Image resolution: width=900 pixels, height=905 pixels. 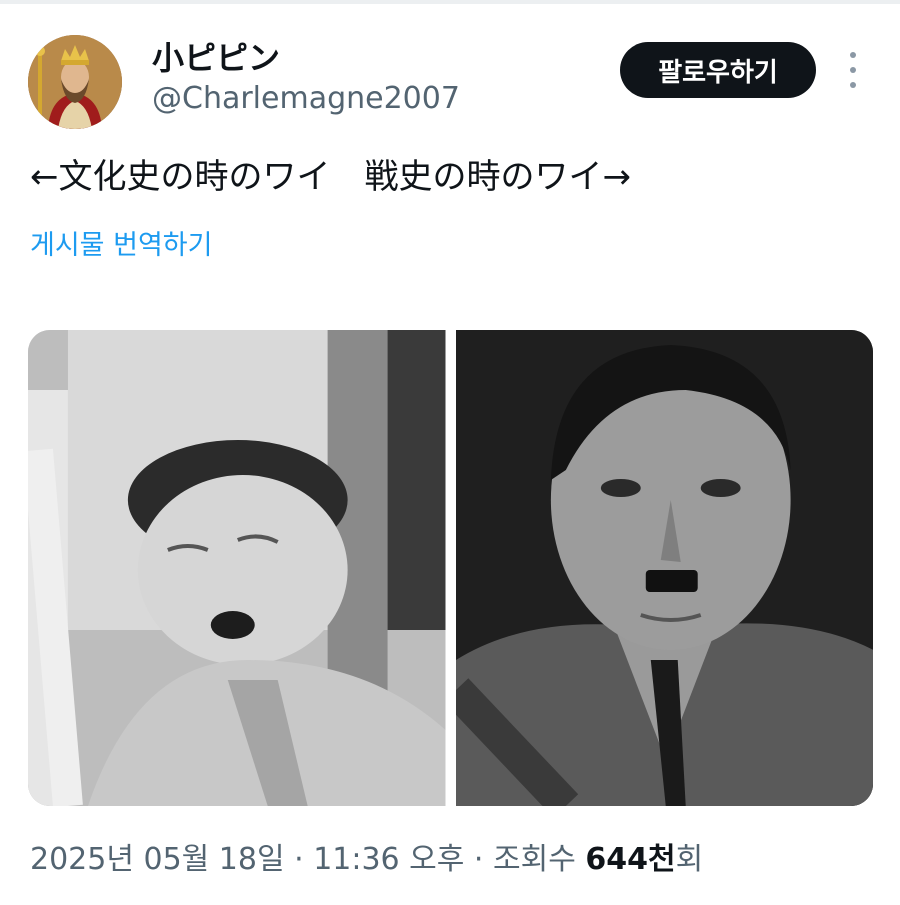 I want to click on translate-post-link: 게시물 번역하기, so click(x=121, y=246).